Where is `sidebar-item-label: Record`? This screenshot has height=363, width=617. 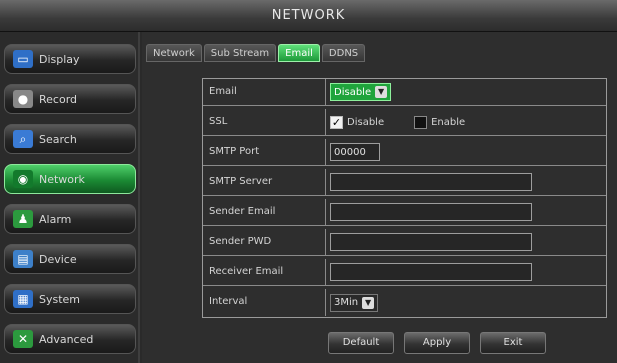 sidebar-item-label: Record is located at coordinates (58, 99).